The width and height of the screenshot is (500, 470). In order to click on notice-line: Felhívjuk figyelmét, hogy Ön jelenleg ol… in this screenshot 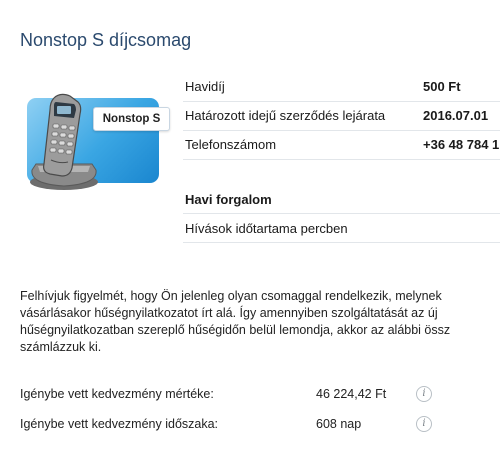, I will do `click(231, 296)`.